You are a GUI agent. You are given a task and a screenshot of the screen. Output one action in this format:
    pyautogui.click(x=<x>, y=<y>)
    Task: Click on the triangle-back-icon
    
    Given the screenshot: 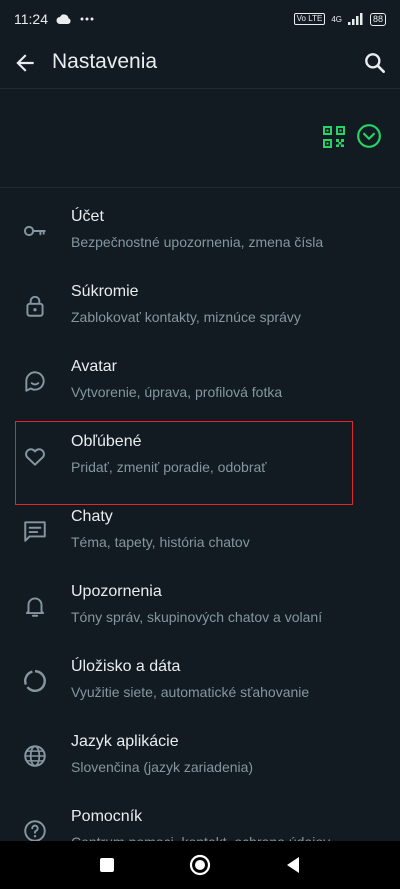 What is the action you would take?
    pyautogui.click(x=293, y=865)
    